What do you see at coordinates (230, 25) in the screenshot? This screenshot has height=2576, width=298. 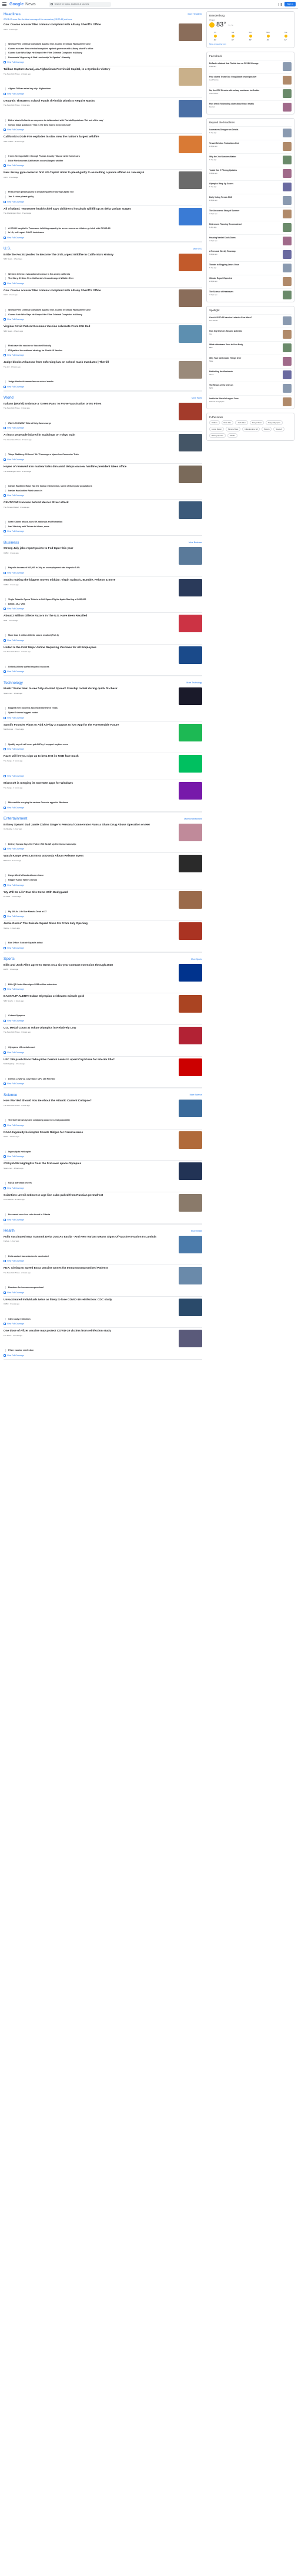 I see `temp-unit-toggle: °F | °C` at bounding box center [230, 25].